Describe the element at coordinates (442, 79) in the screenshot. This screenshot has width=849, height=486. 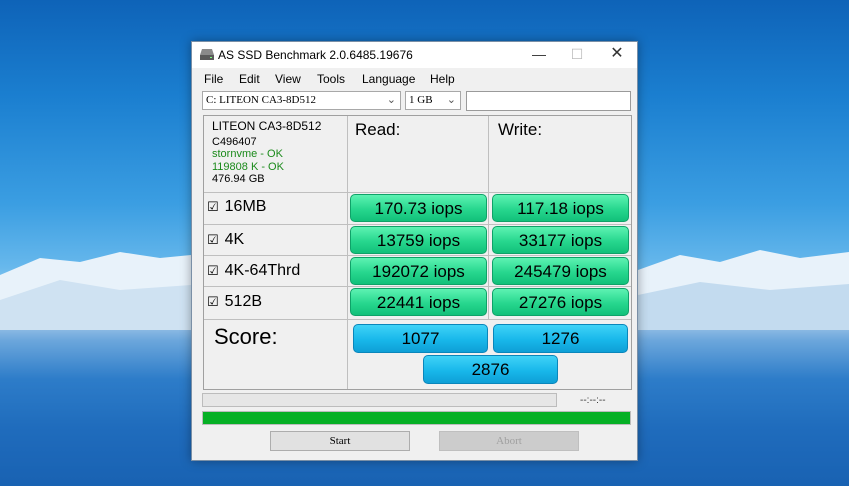
I see `menu-help: Help` at that location.